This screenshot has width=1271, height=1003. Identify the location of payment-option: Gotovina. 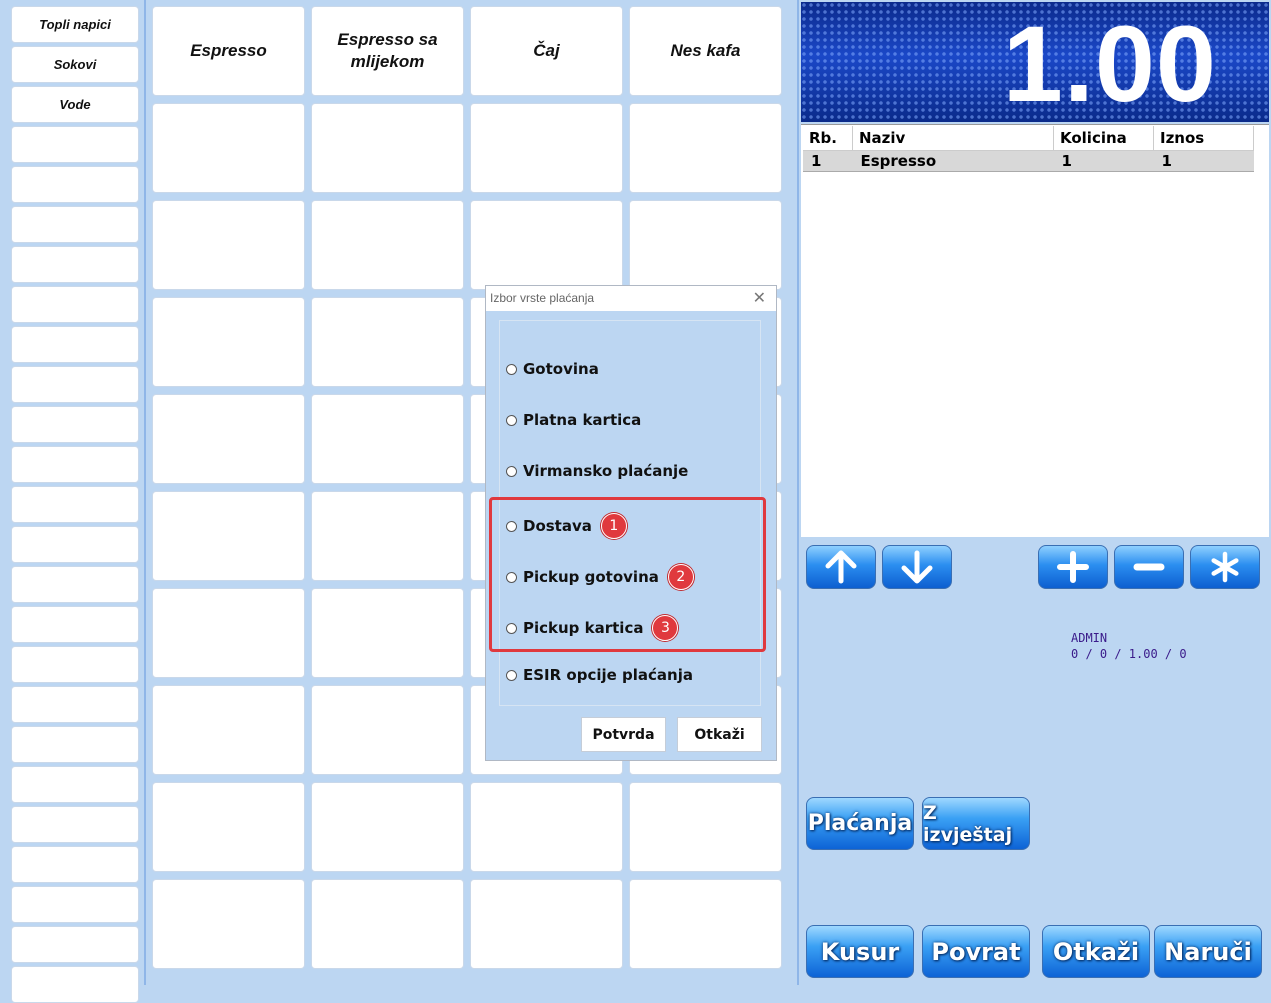
(552, 369).